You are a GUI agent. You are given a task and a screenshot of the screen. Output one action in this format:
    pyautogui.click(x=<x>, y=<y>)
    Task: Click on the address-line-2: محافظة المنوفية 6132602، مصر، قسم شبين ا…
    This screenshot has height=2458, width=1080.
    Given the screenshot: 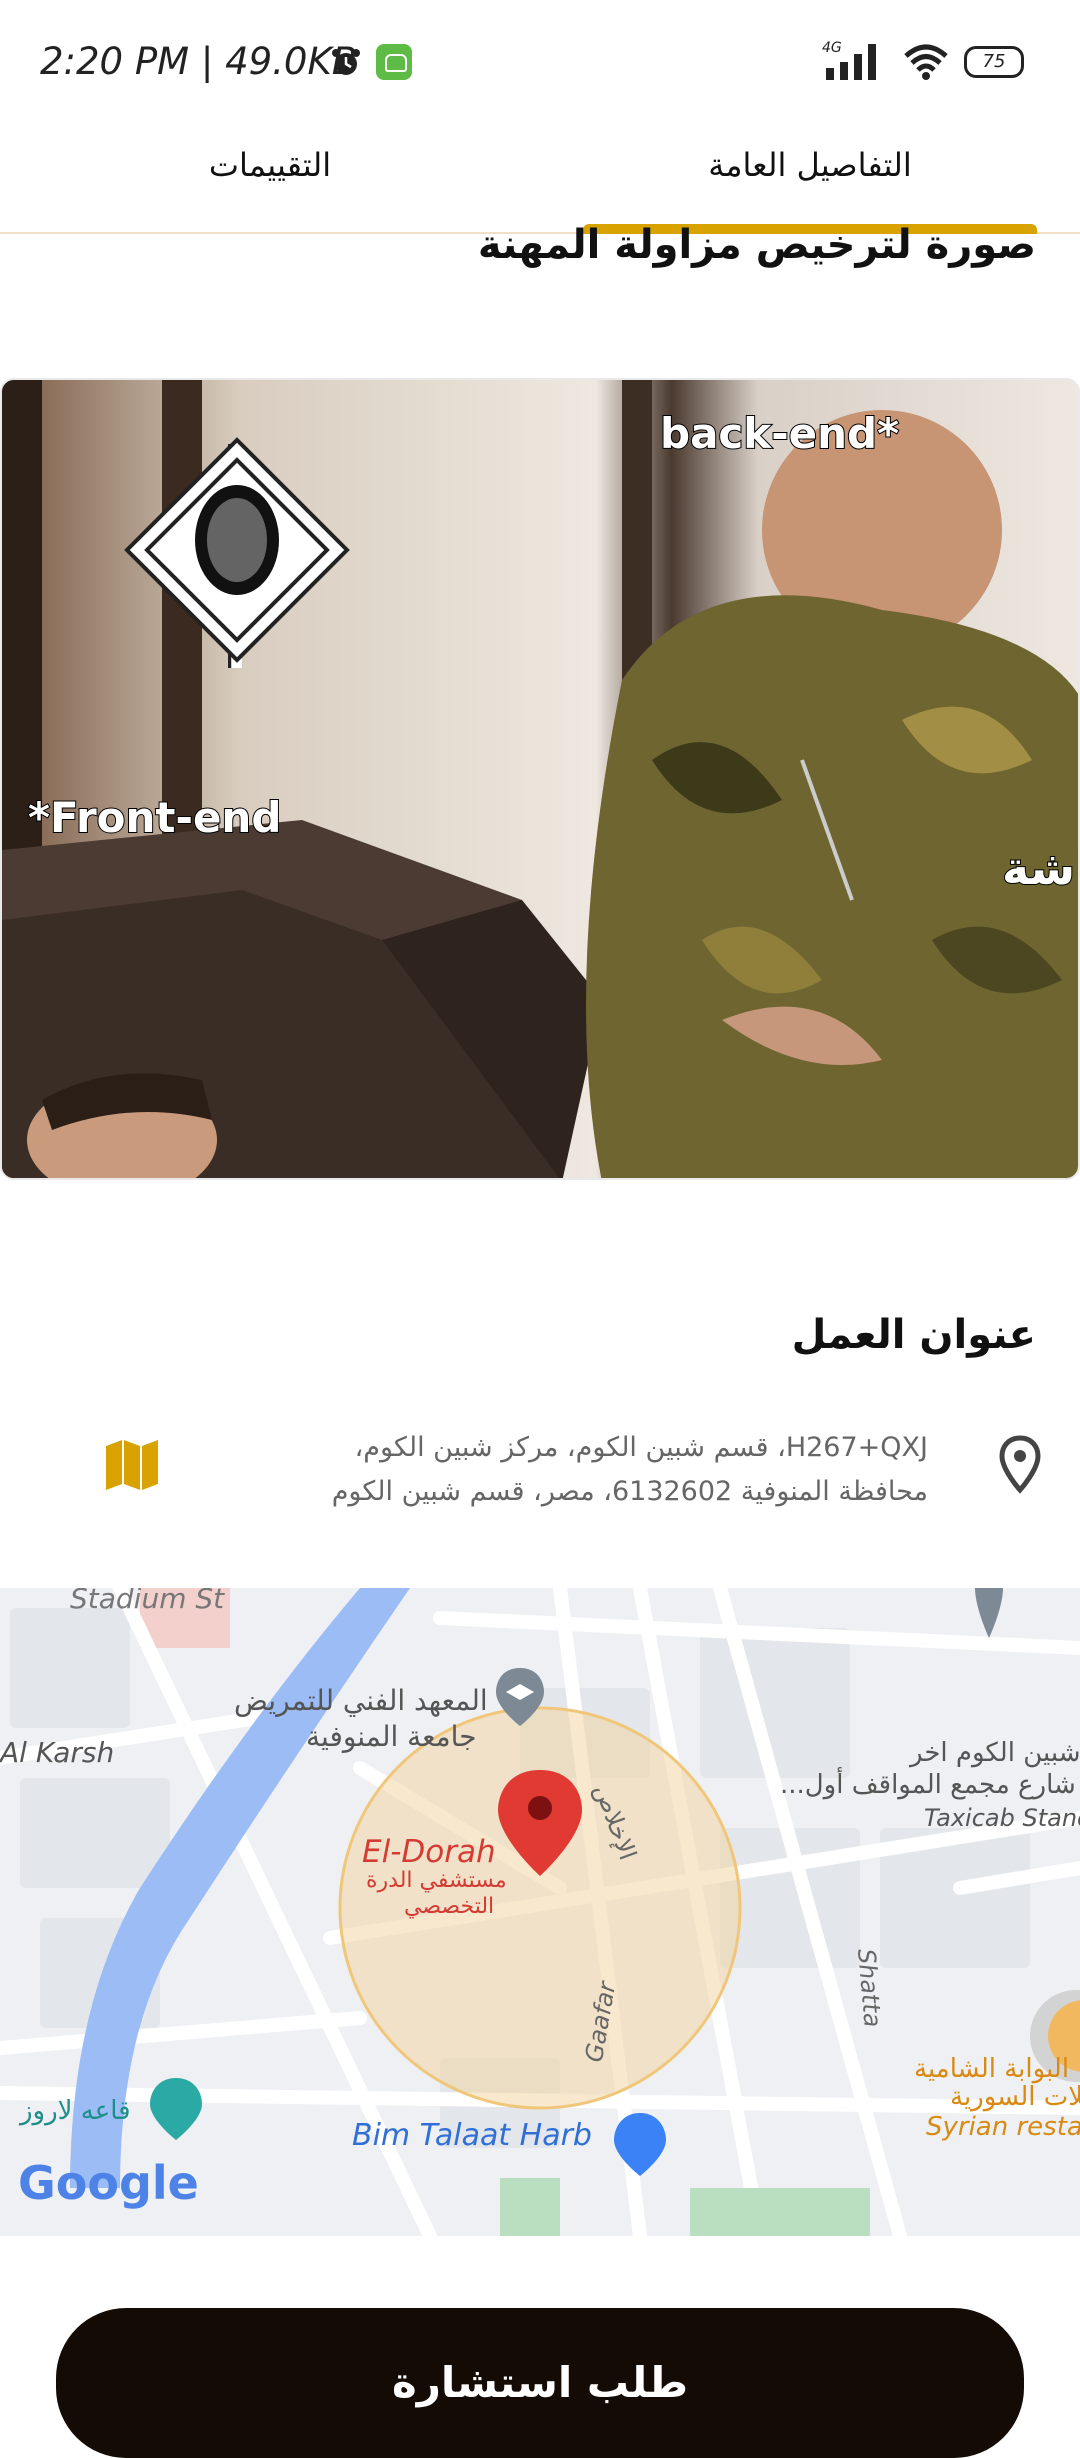 What is the action you would take?
    pyautogui.click(x=629, y=1491)
    